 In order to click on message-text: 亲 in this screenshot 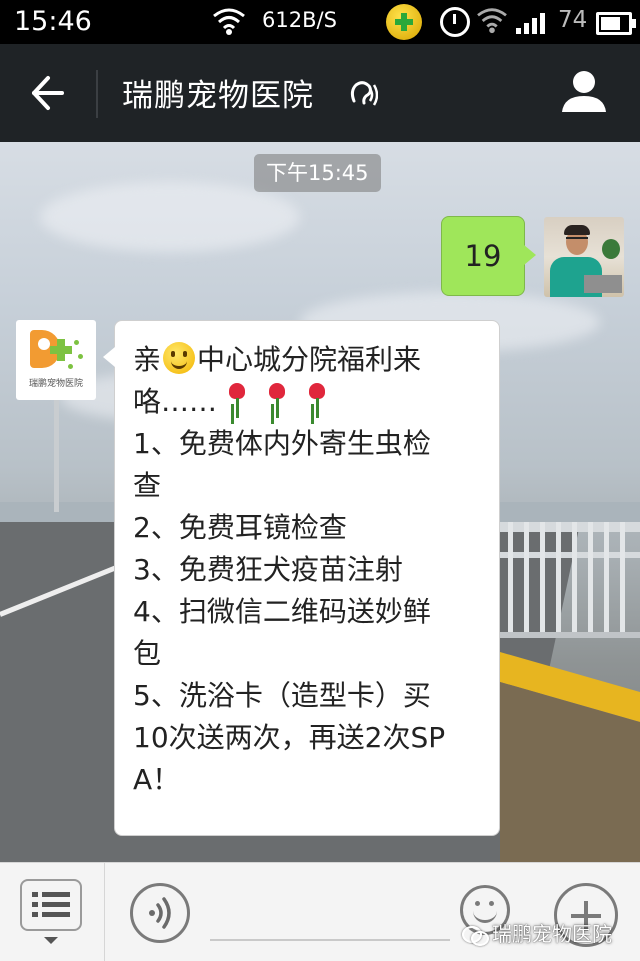, I will do `click(147, 359)`.